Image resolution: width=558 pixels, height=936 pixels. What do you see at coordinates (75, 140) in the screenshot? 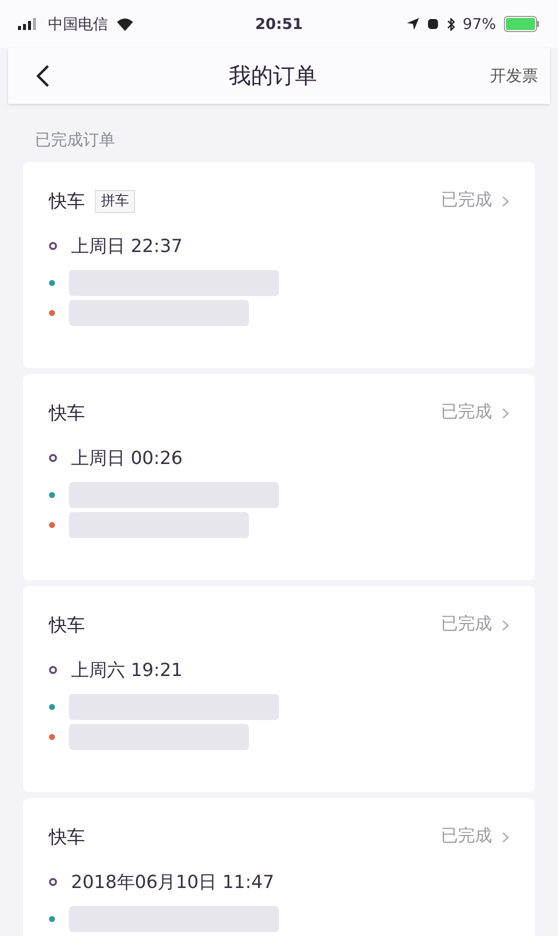
I see `section-title: 已完成订单` at bounding box center [75, 140].